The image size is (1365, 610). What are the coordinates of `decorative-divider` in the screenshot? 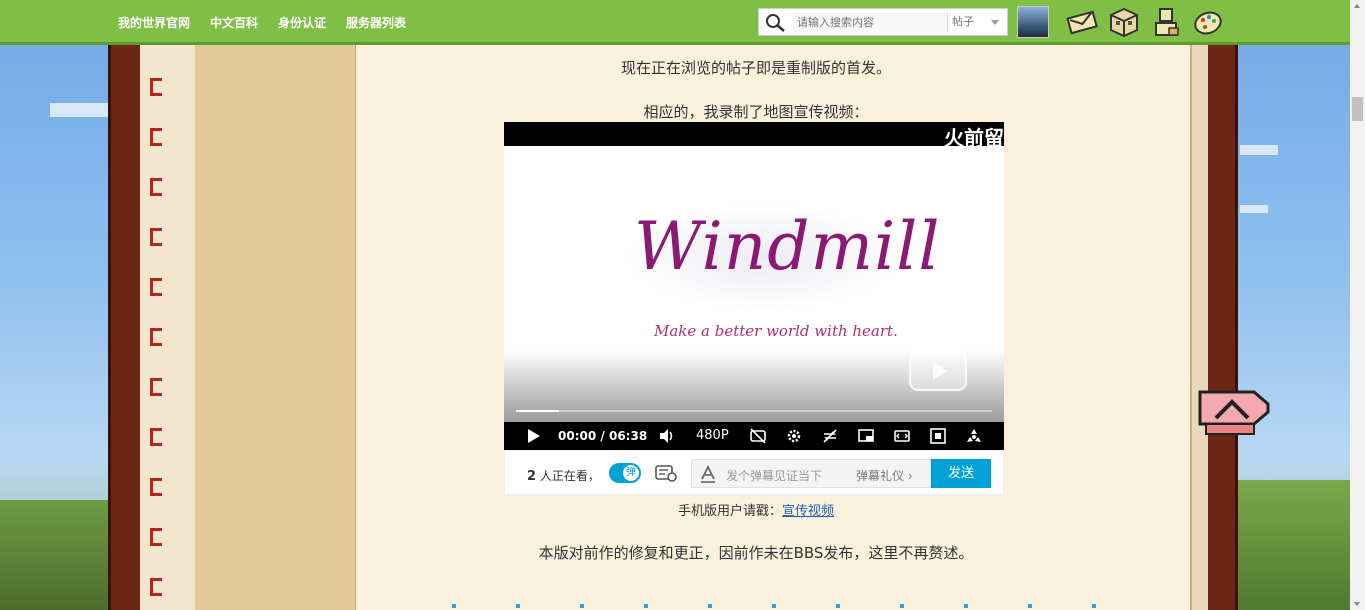 It's located at (780, 606).